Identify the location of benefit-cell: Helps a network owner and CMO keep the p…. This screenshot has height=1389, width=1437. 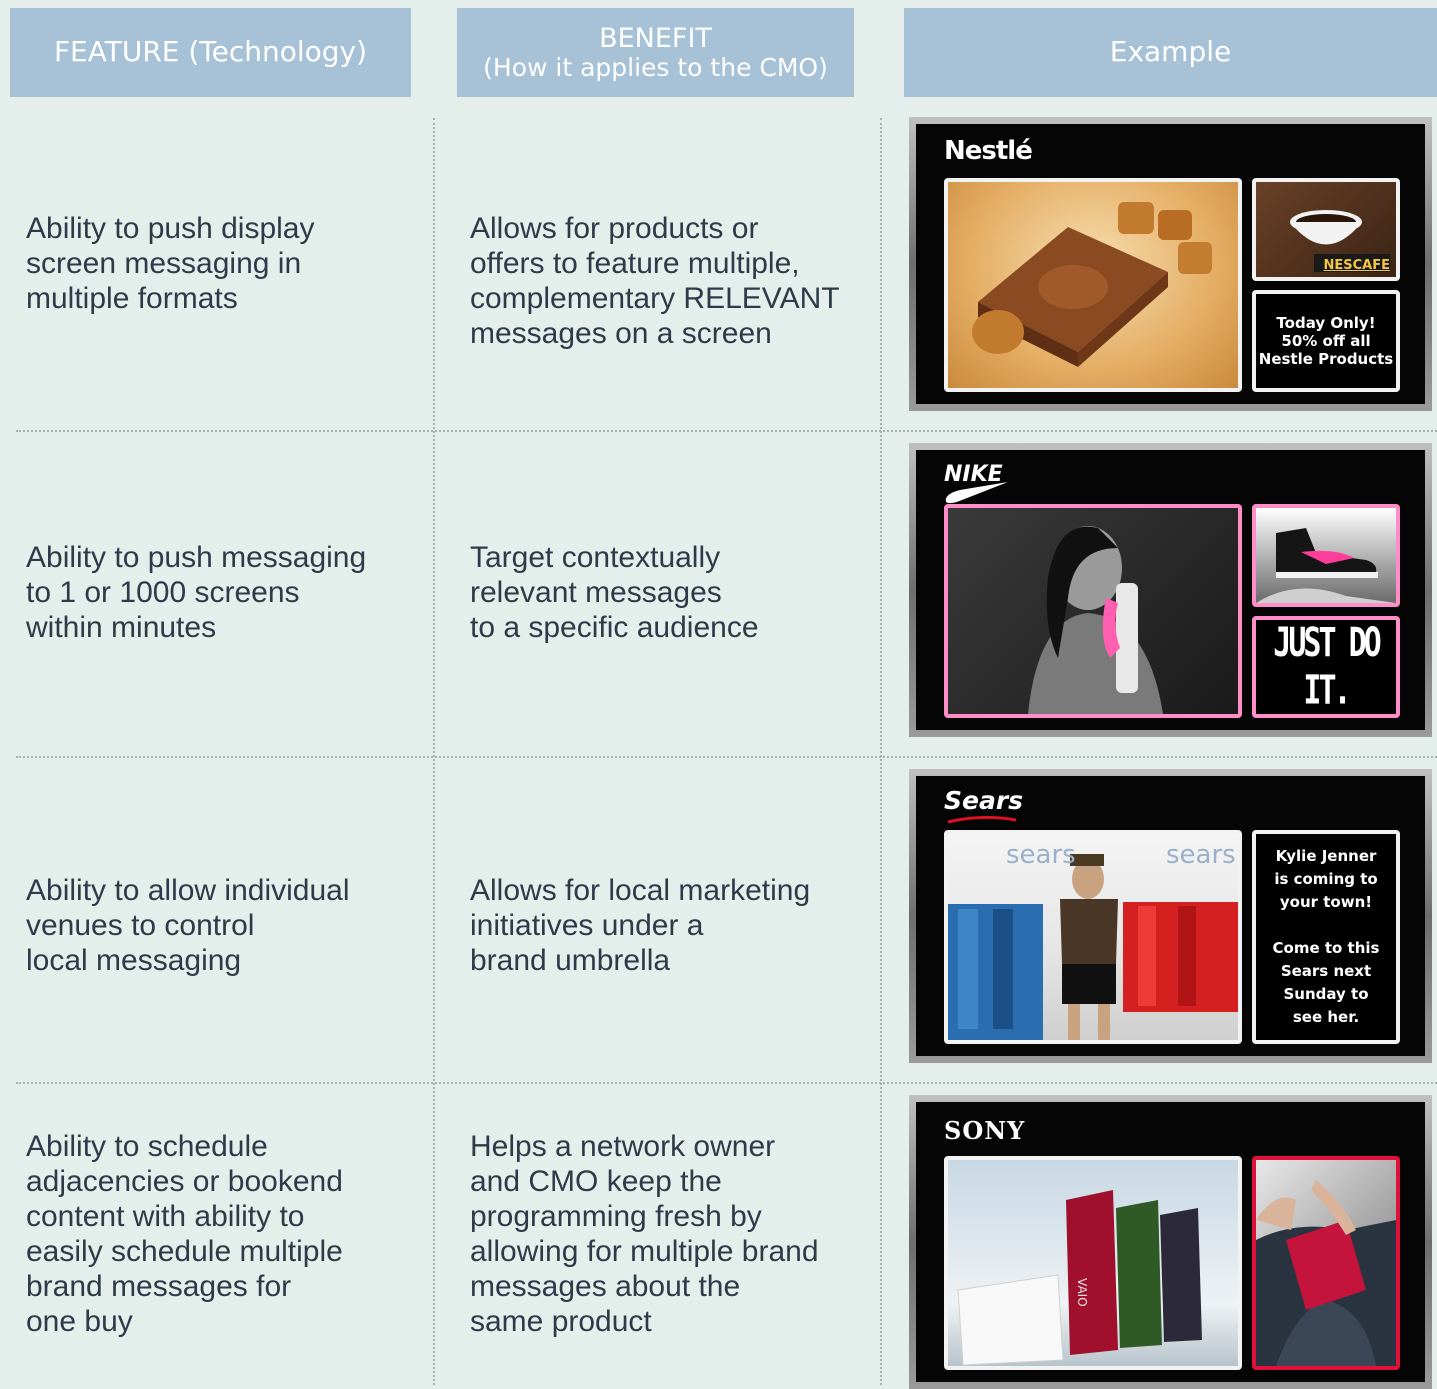
(644, 1234).